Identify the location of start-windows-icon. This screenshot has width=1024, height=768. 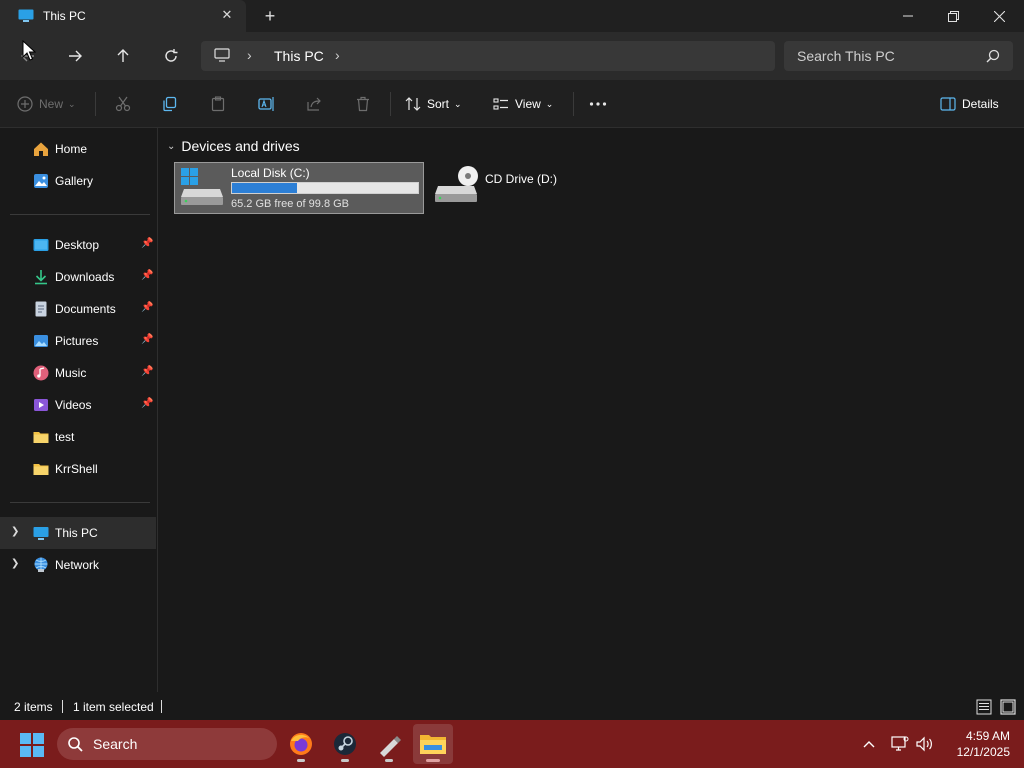
(32, 745).